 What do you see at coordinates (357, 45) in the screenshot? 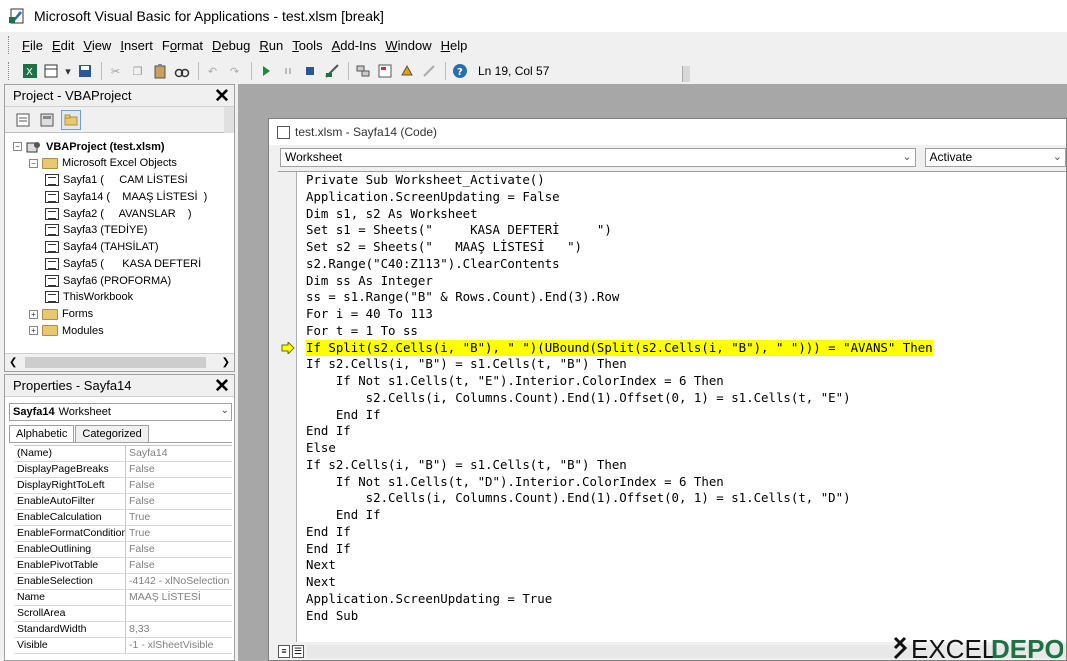
I see `menu-addins: Add-Ins` at bounding box center [357, 45].